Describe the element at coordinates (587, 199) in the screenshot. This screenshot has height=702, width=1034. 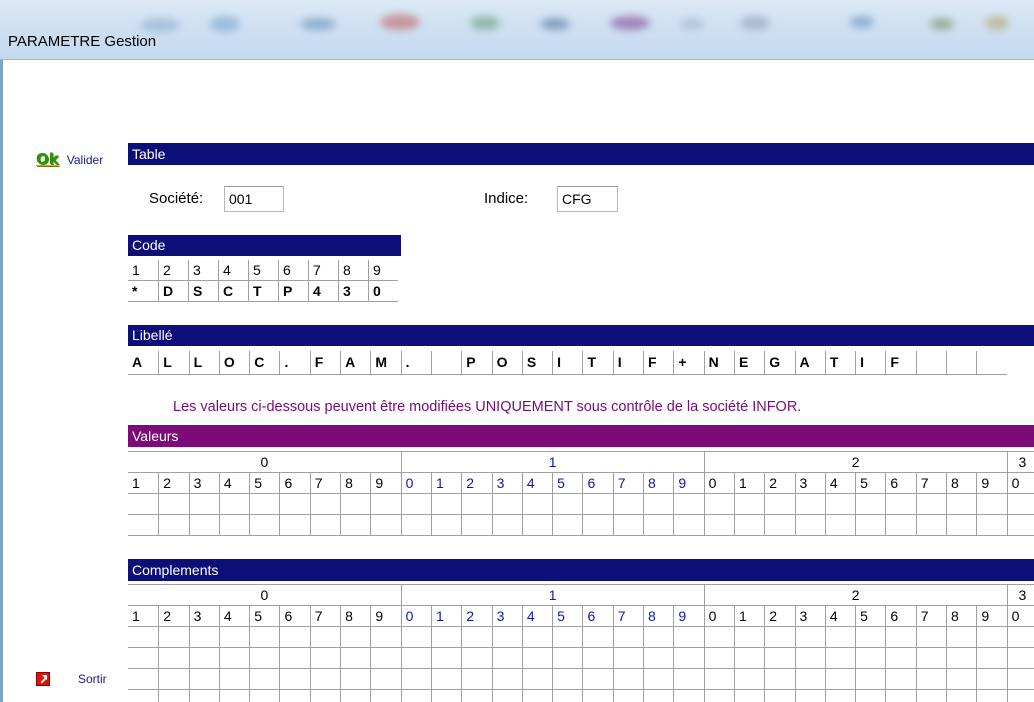
I see `indice-field: CFG` at that location.